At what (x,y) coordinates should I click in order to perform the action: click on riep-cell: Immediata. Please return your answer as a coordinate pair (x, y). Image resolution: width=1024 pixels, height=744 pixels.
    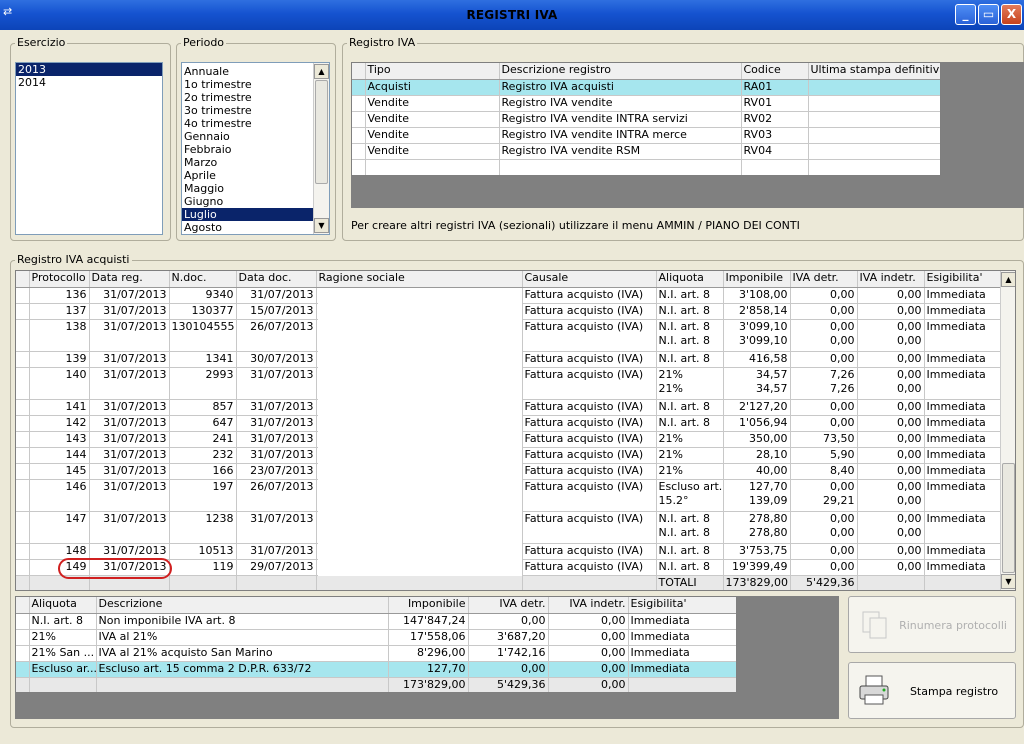
    Looking at the image, I should click on (682, 669).